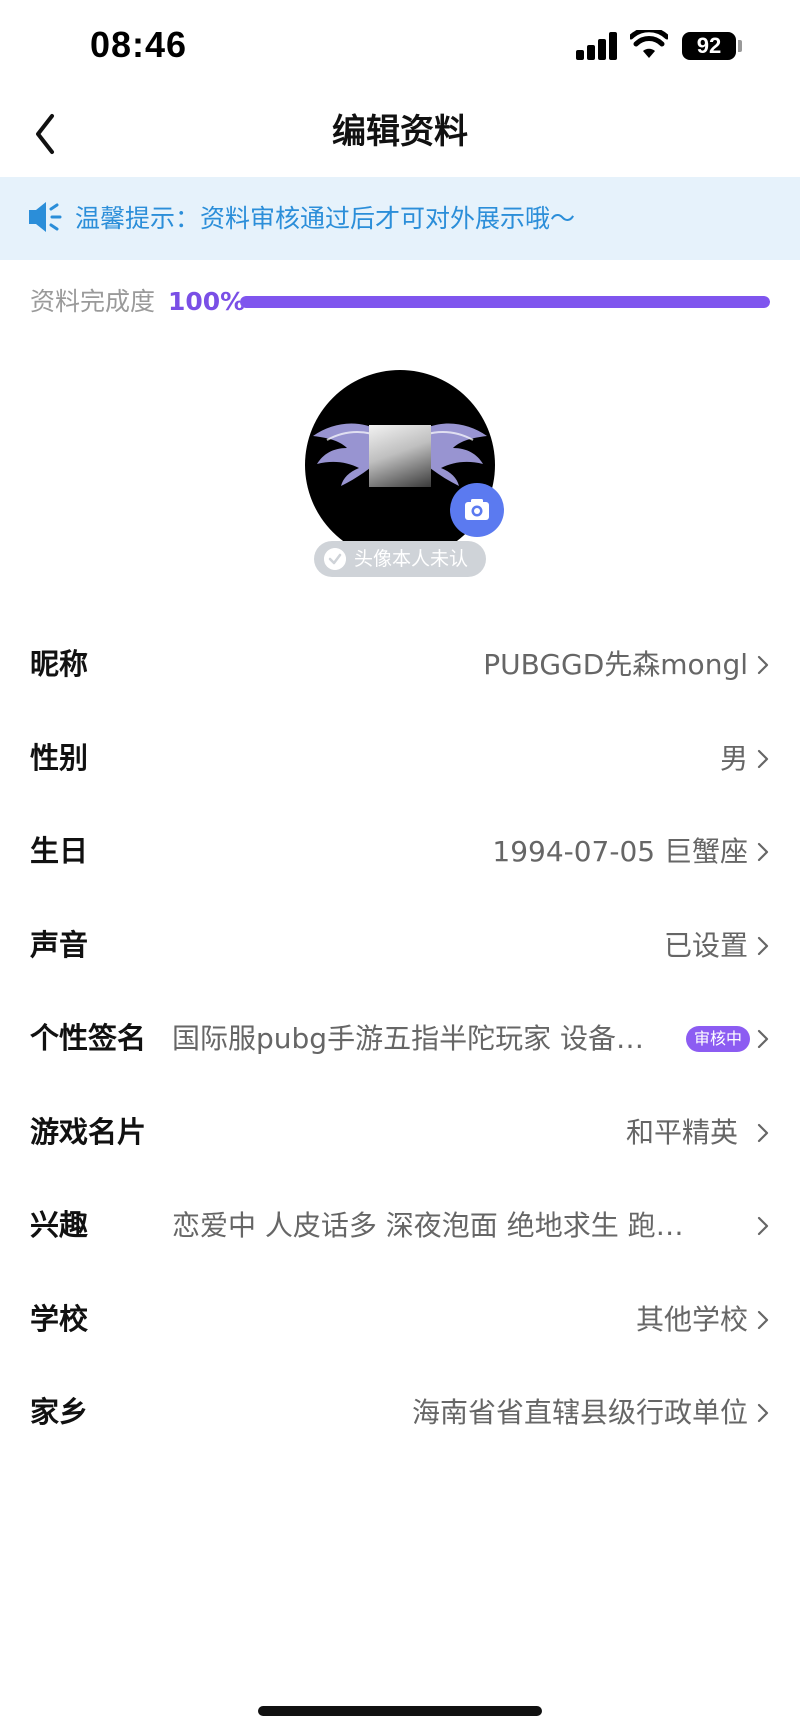 This screenshot has width=800, height=1731. What do you see at coordinates (740, 46) in the screenshot?
I see `battery-tip` at bounding box center [740, 46].